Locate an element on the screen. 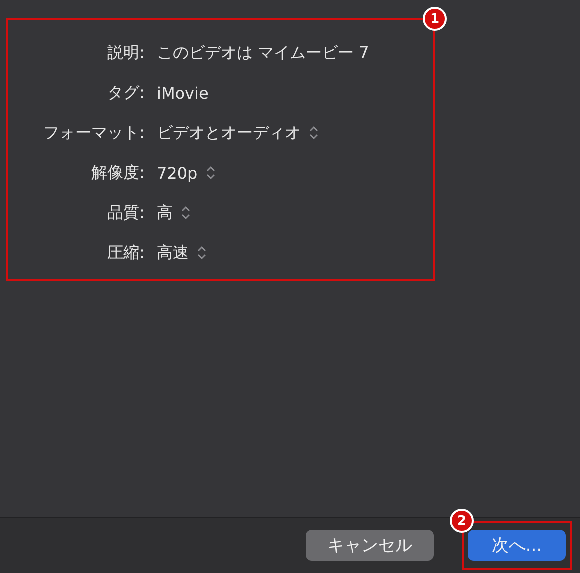 This screenshot has width=580, height=573. popup-menu: 高速 is located at coordinates (182, 253).